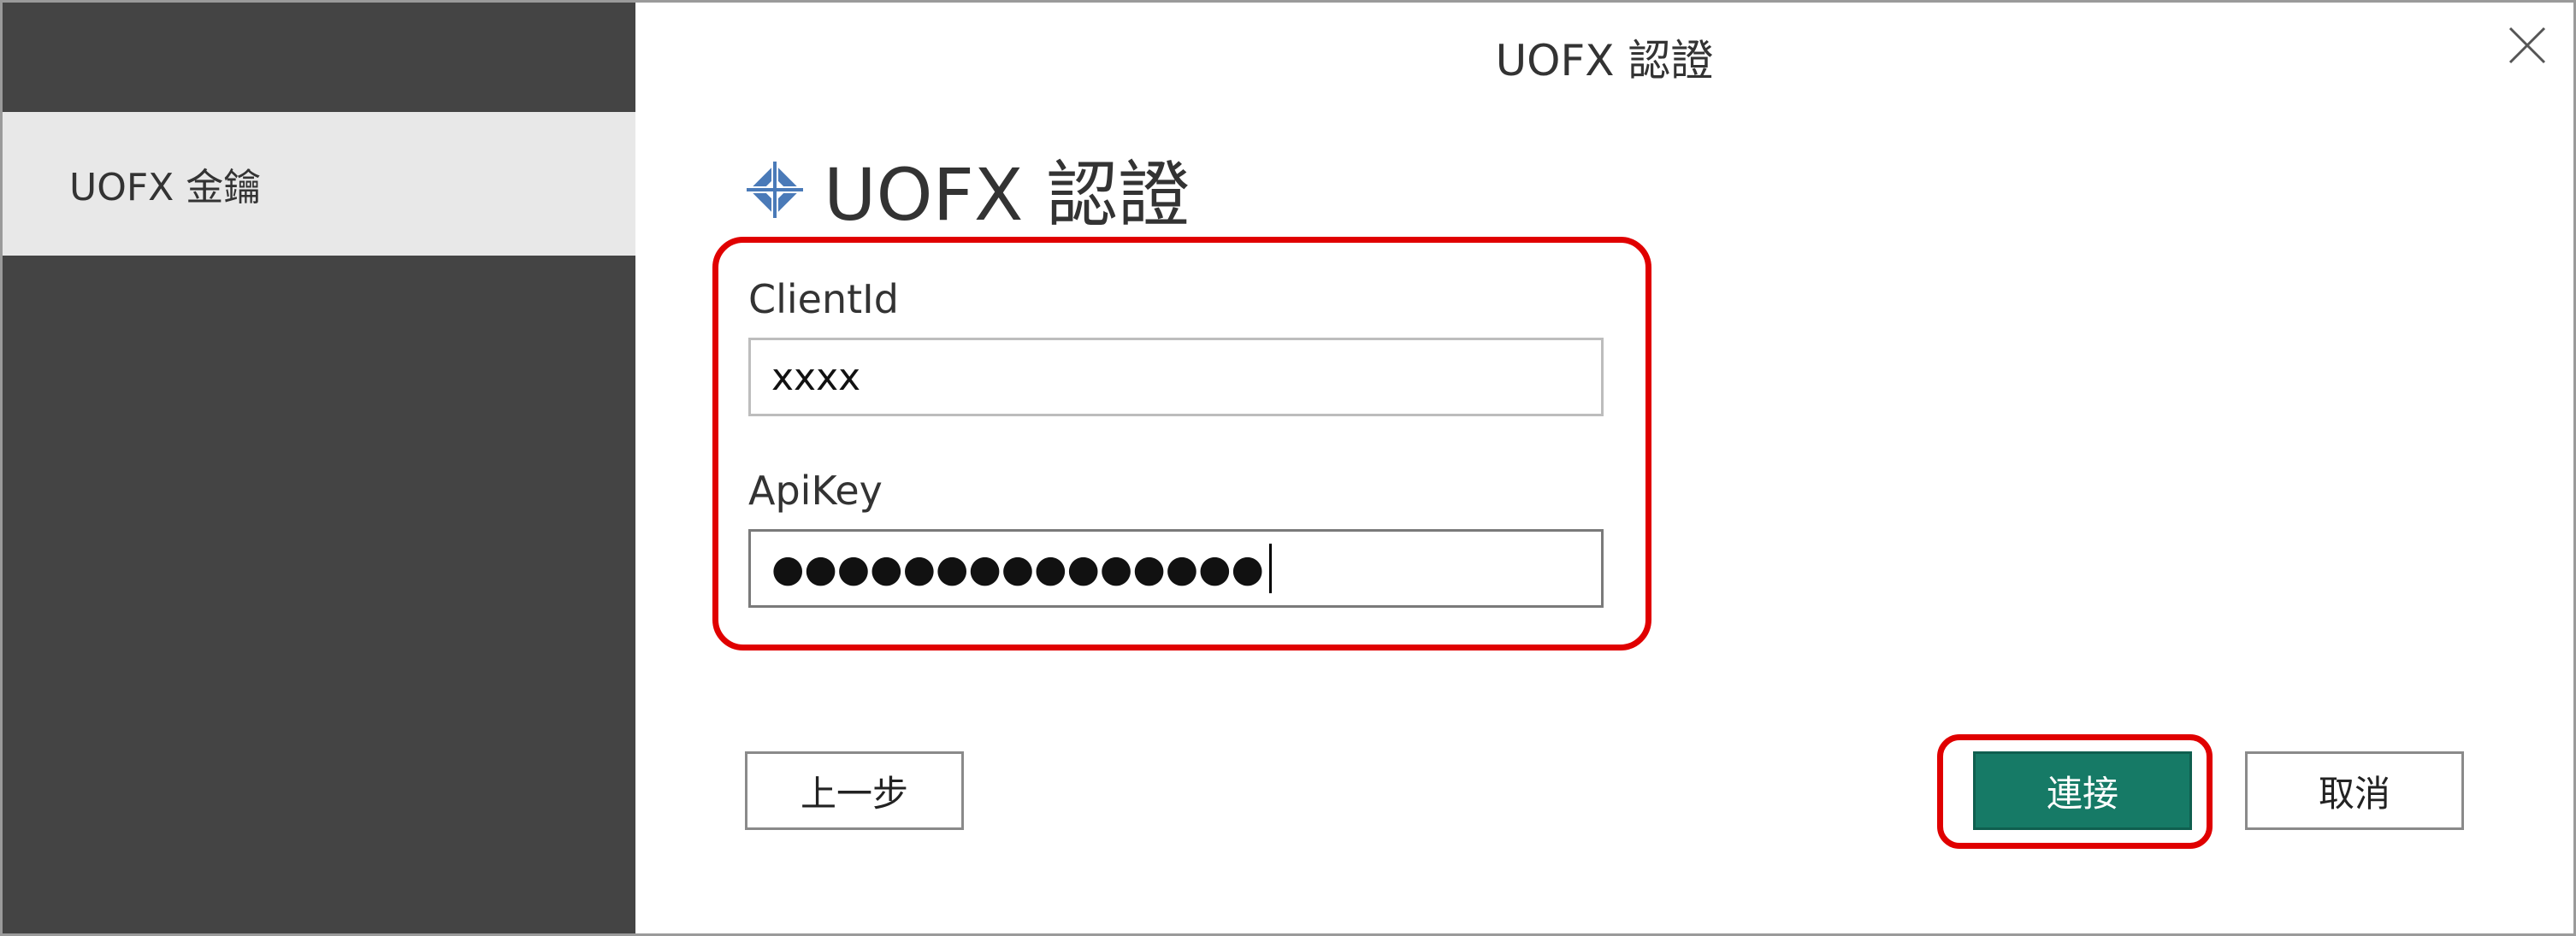 The image size is (2576, 936). Describe the element at coordinates (2354, 791) in the screenshot. I see `cancel-button: 取消` at that location.